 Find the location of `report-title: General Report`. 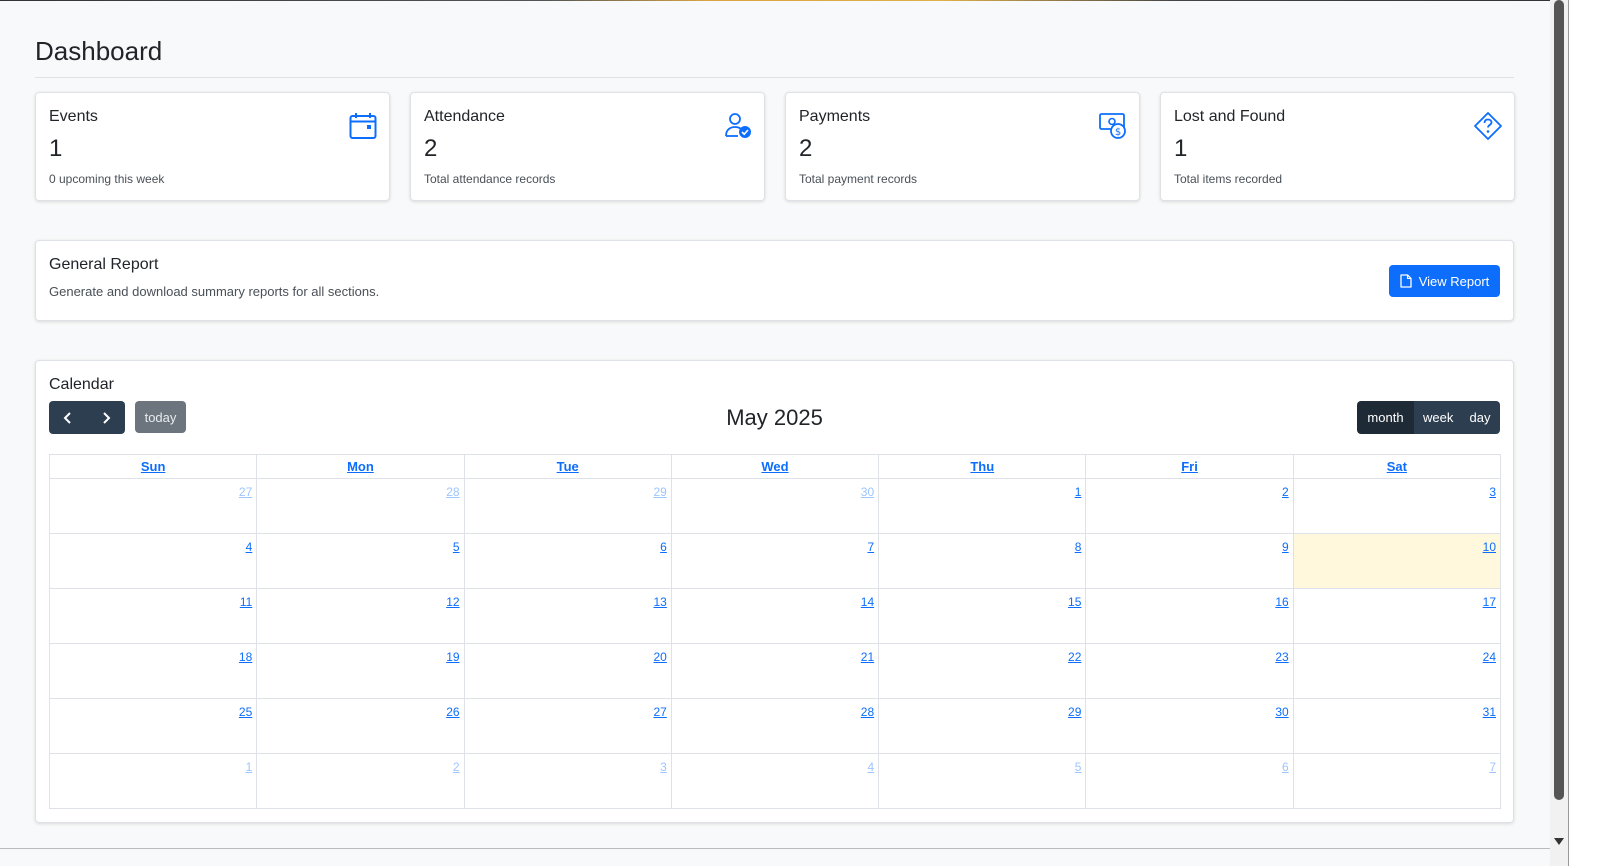

report-title: General Report is located at coordinates (104, 264).